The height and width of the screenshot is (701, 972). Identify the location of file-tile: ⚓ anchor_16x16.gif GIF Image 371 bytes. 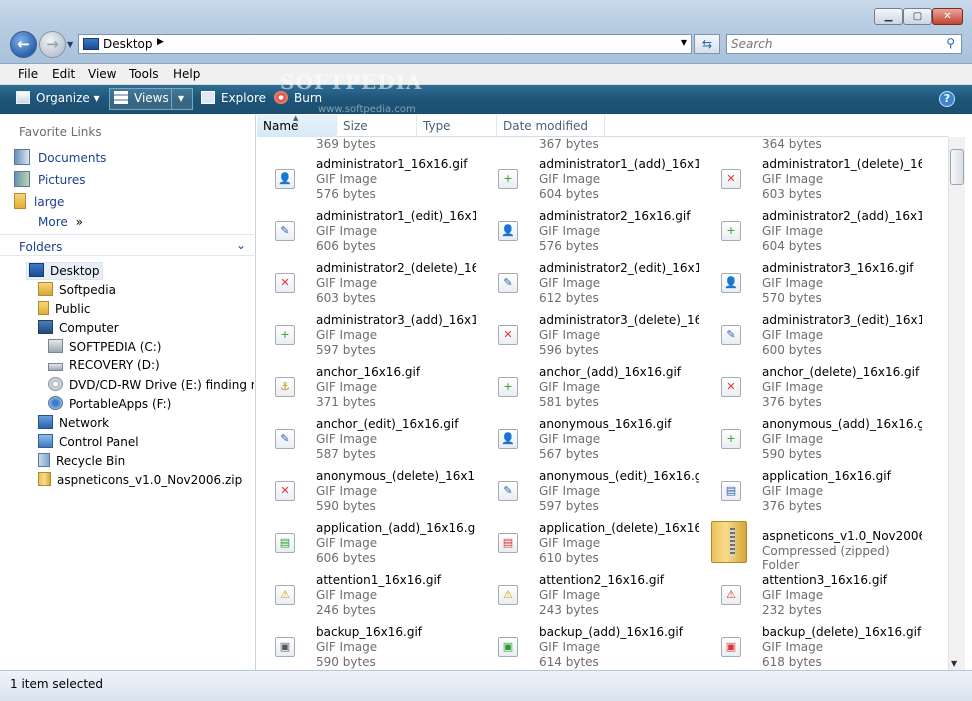
(368, 386).